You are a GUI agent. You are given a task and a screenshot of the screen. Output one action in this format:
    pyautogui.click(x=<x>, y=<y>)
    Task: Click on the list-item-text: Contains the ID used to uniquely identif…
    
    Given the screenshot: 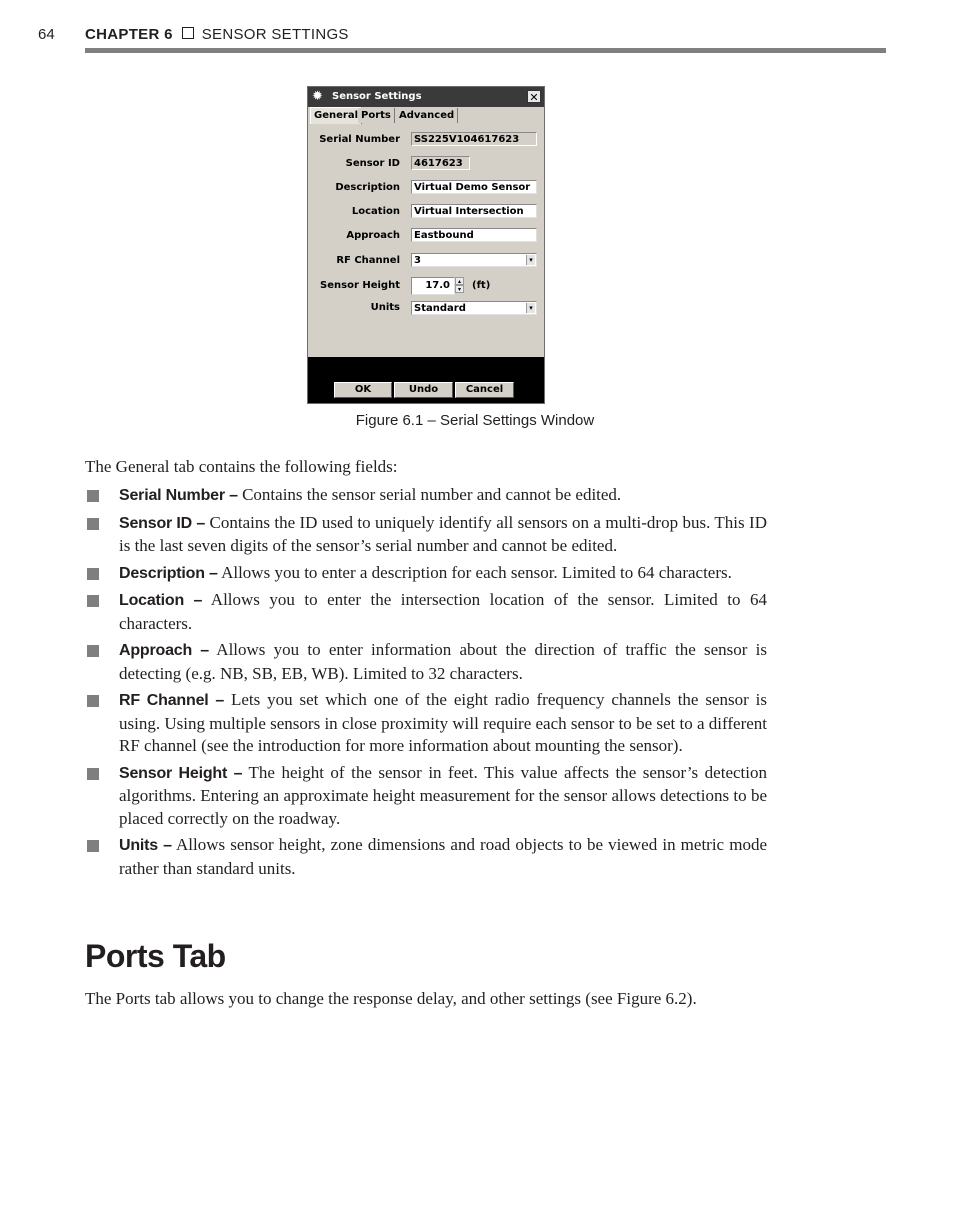 What is the action you would take?
    pyautogui.click(x=443, y=534)
    